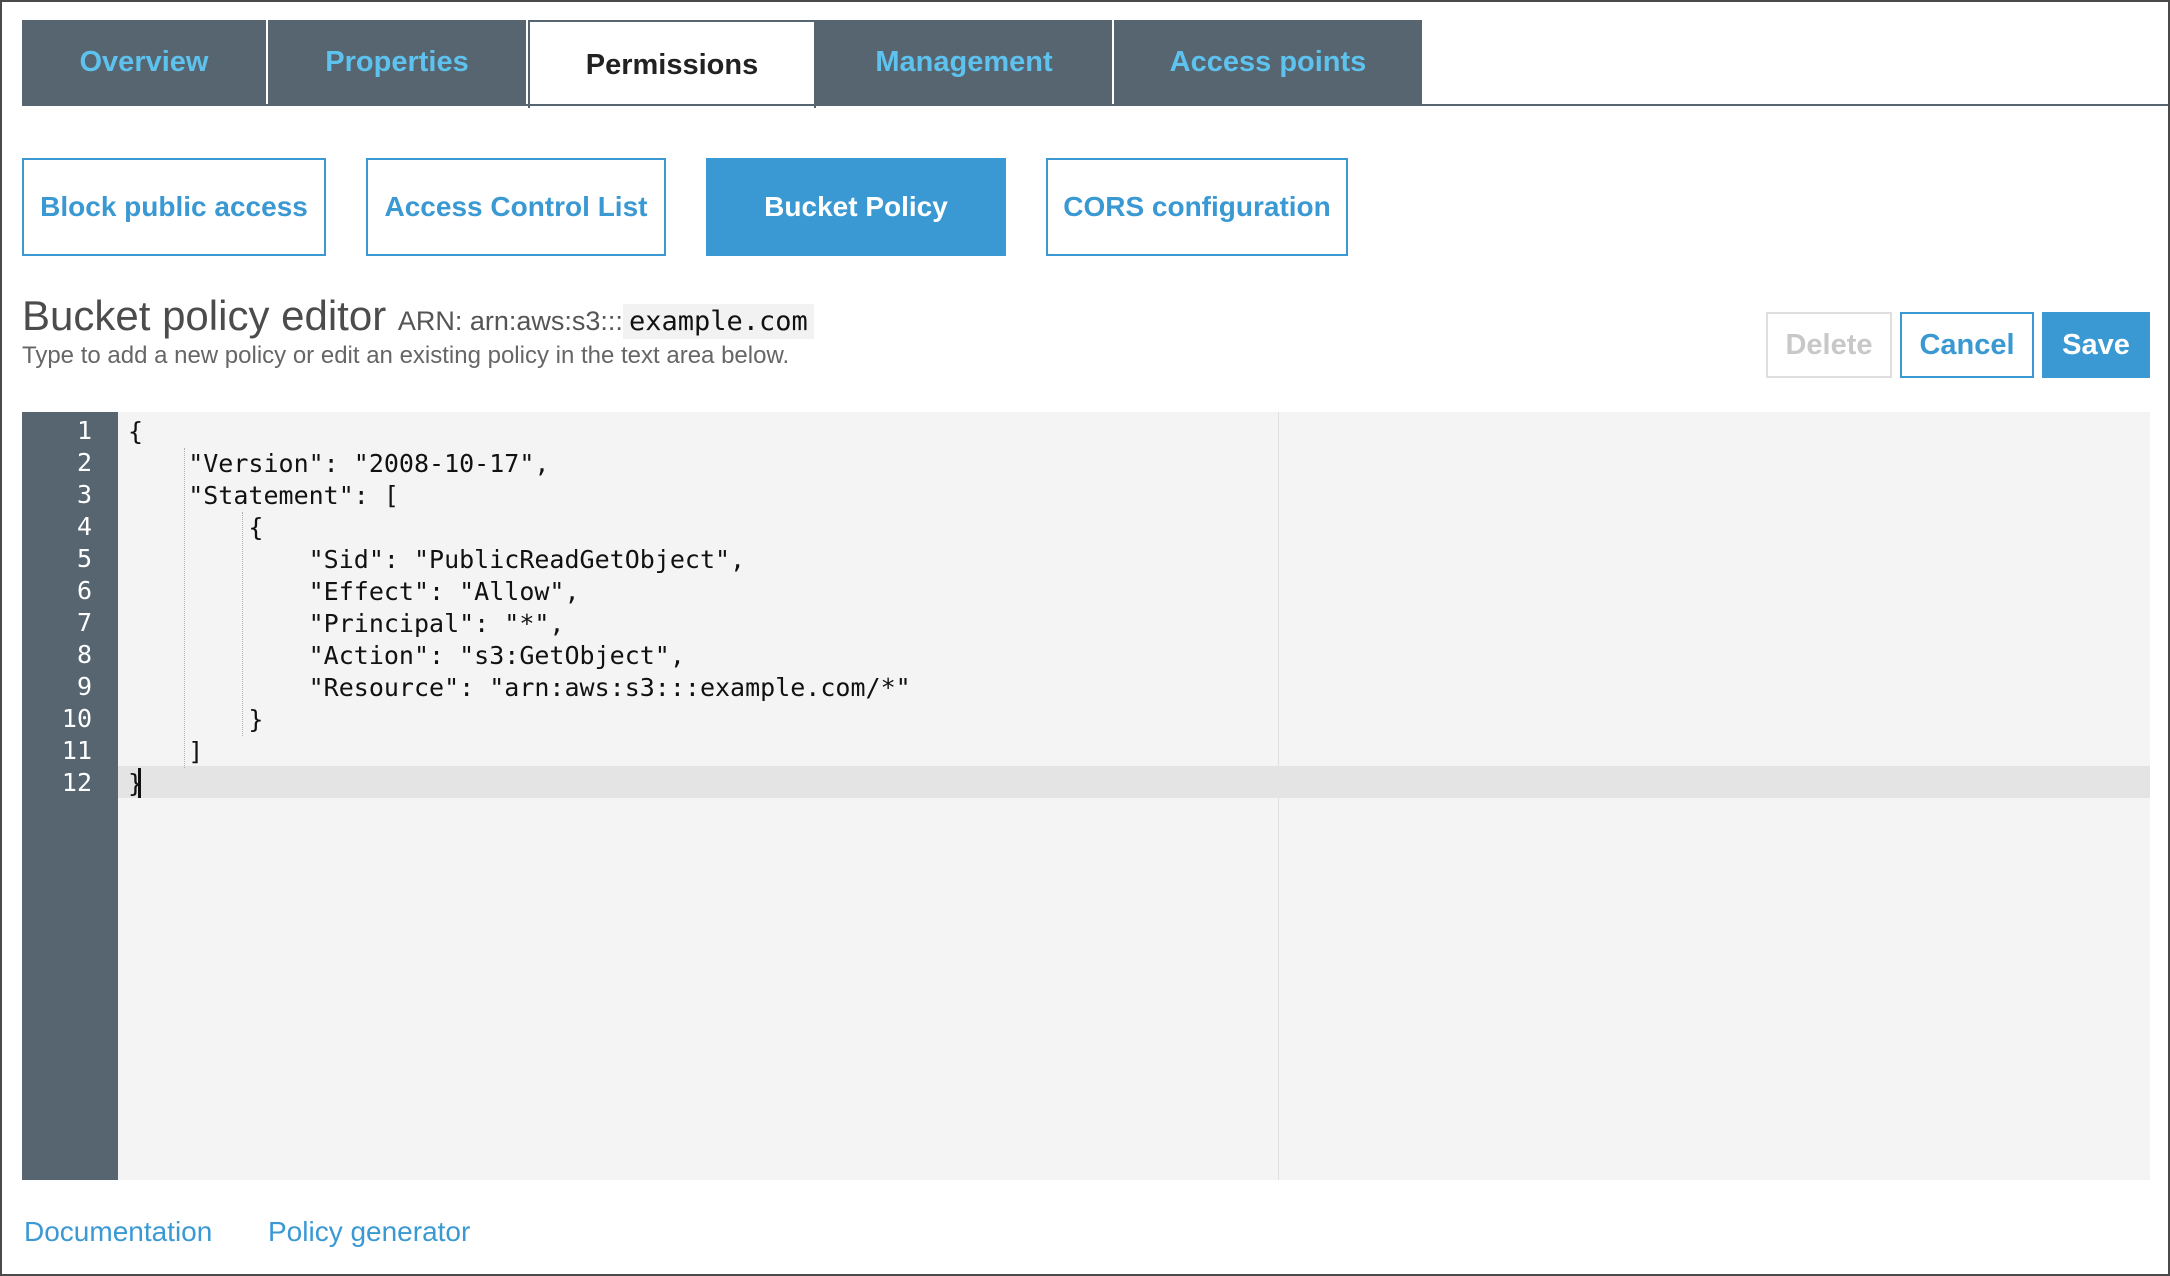 The image size is (2170, 1276). I want to click on tab-label: Properties, so click(397, 61).